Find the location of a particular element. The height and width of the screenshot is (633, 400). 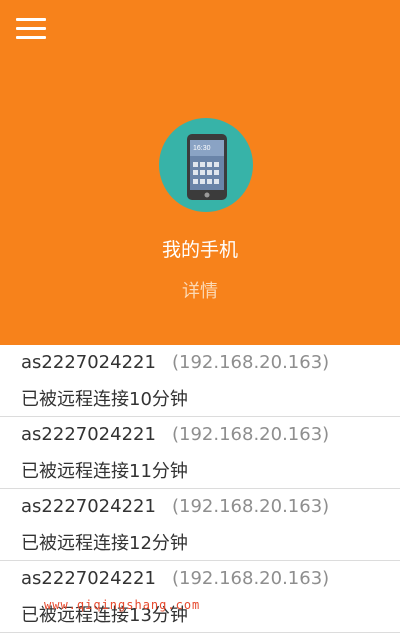

list-item: as2227024221 (192.168.20.163) 已被远程连接10分钟 is located at coordinates (200, 381).